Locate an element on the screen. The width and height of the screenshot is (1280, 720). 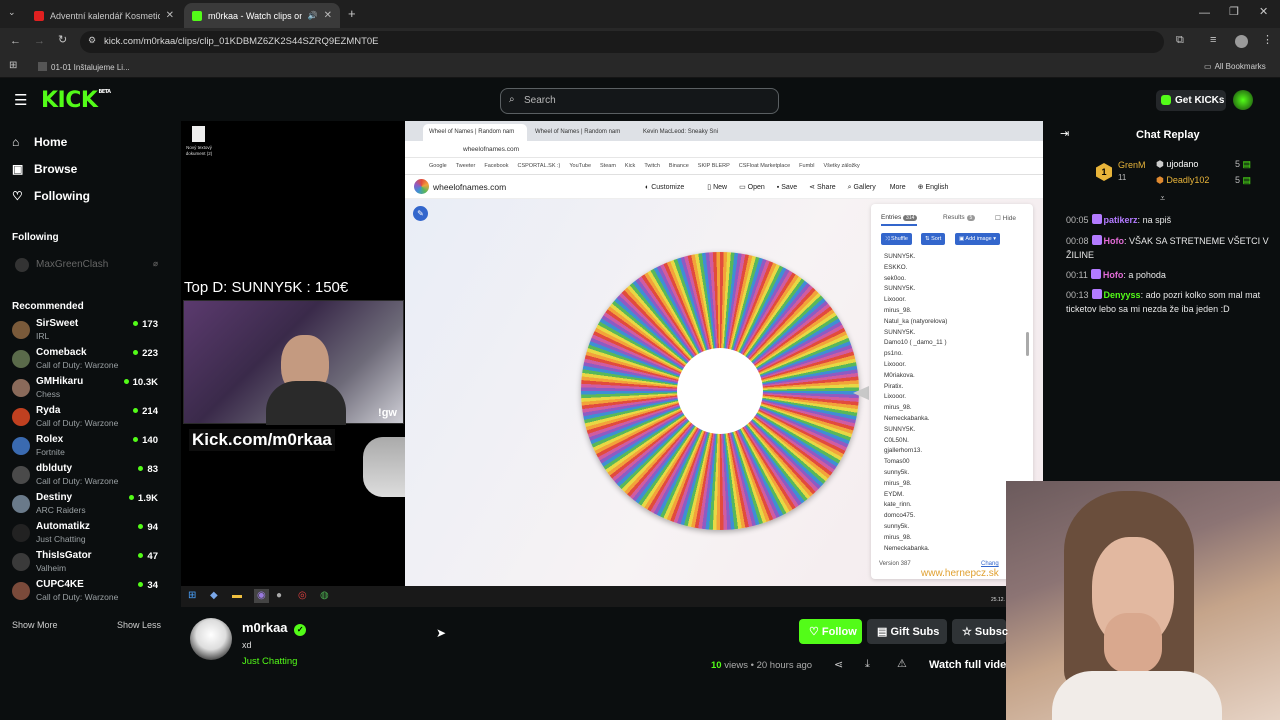
wheel-entry: mirus_98. is located at coordinates (898, 310).